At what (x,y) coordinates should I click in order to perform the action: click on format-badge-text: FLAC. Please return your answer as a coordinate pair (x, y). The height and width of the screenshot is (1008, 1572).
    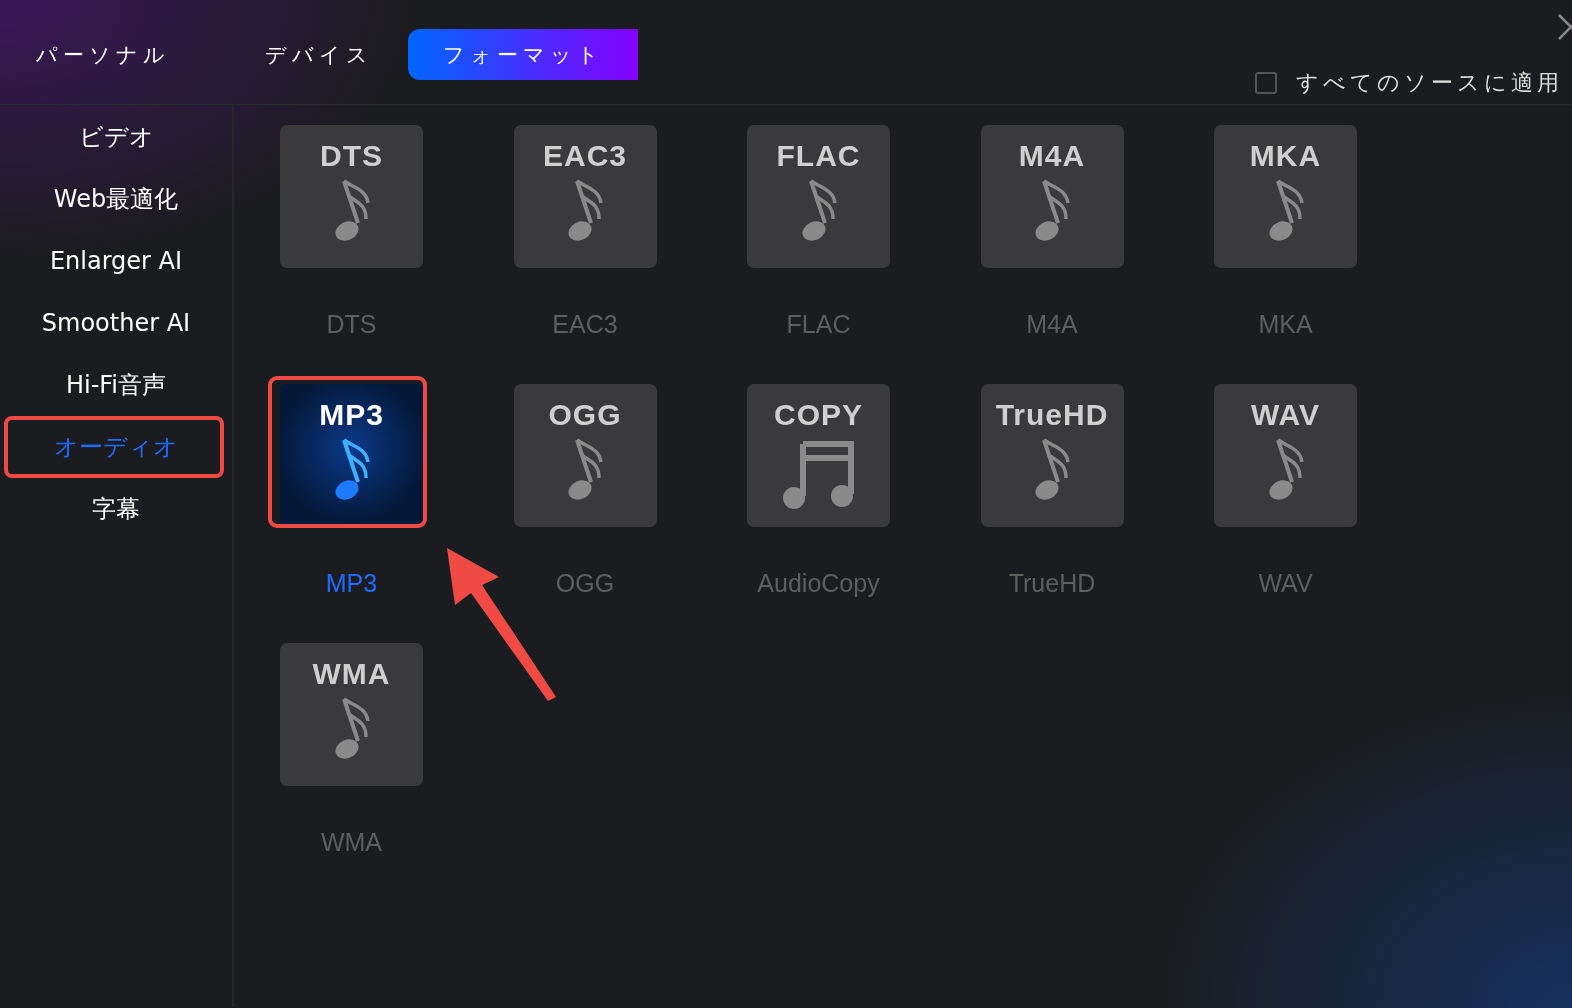
    Looking at the image, I should click on (818, 156).